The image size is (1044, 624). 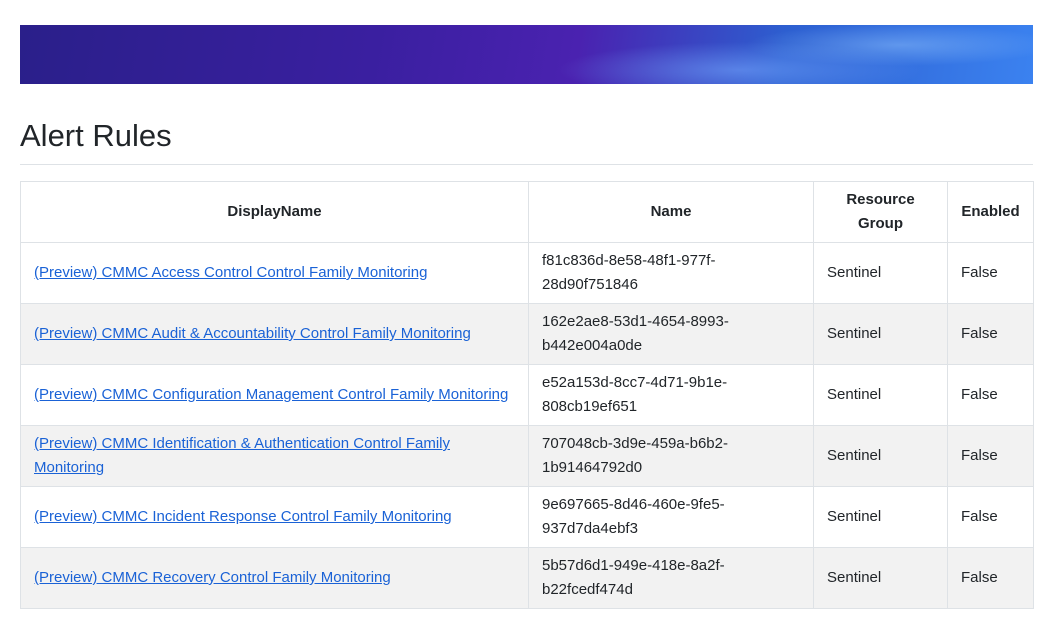 What do you see at coordinates (274, 212) in the screenshot?
I see `column-header-displayname: DisplayName` at bounding box center [274, 212].